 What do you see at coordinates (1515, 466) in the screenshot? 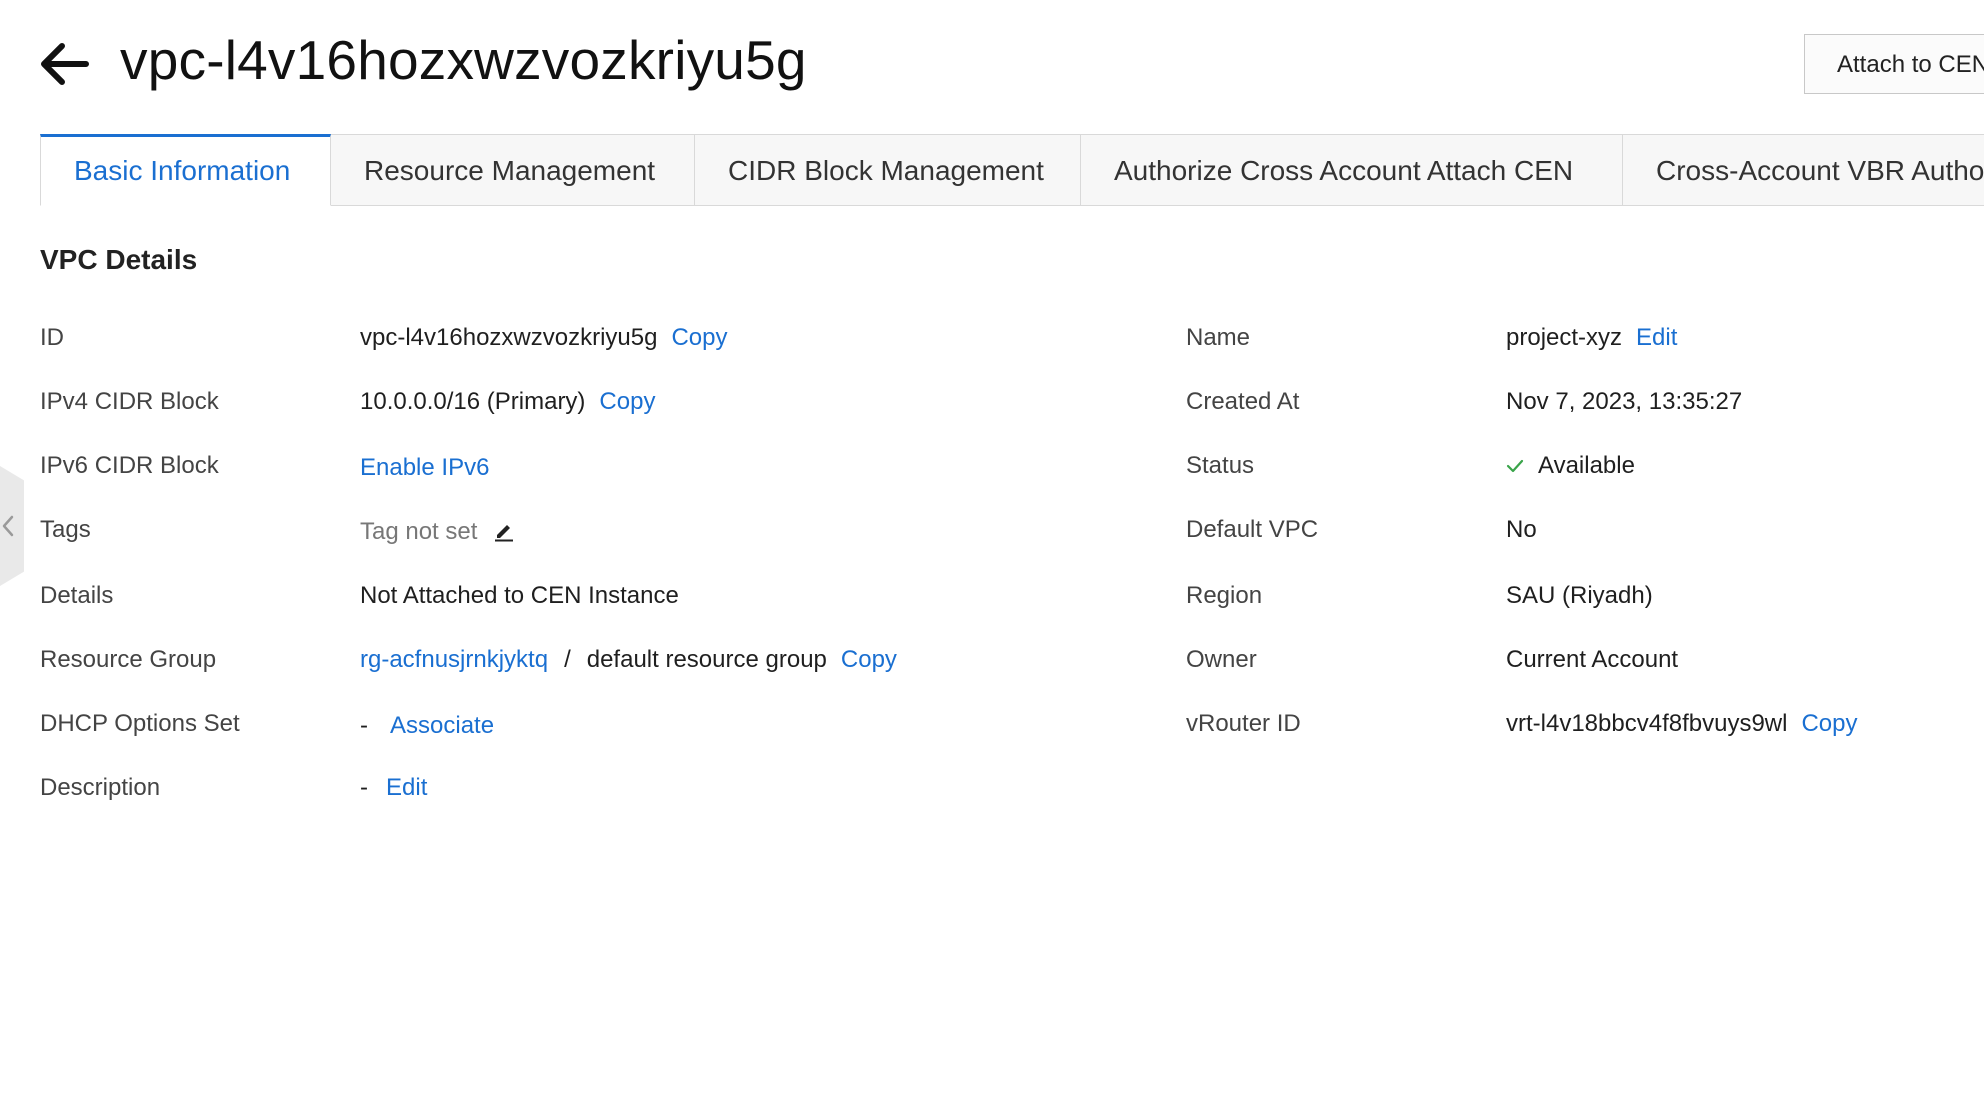
I see `check-icon` at bounding box center [1515, 466].